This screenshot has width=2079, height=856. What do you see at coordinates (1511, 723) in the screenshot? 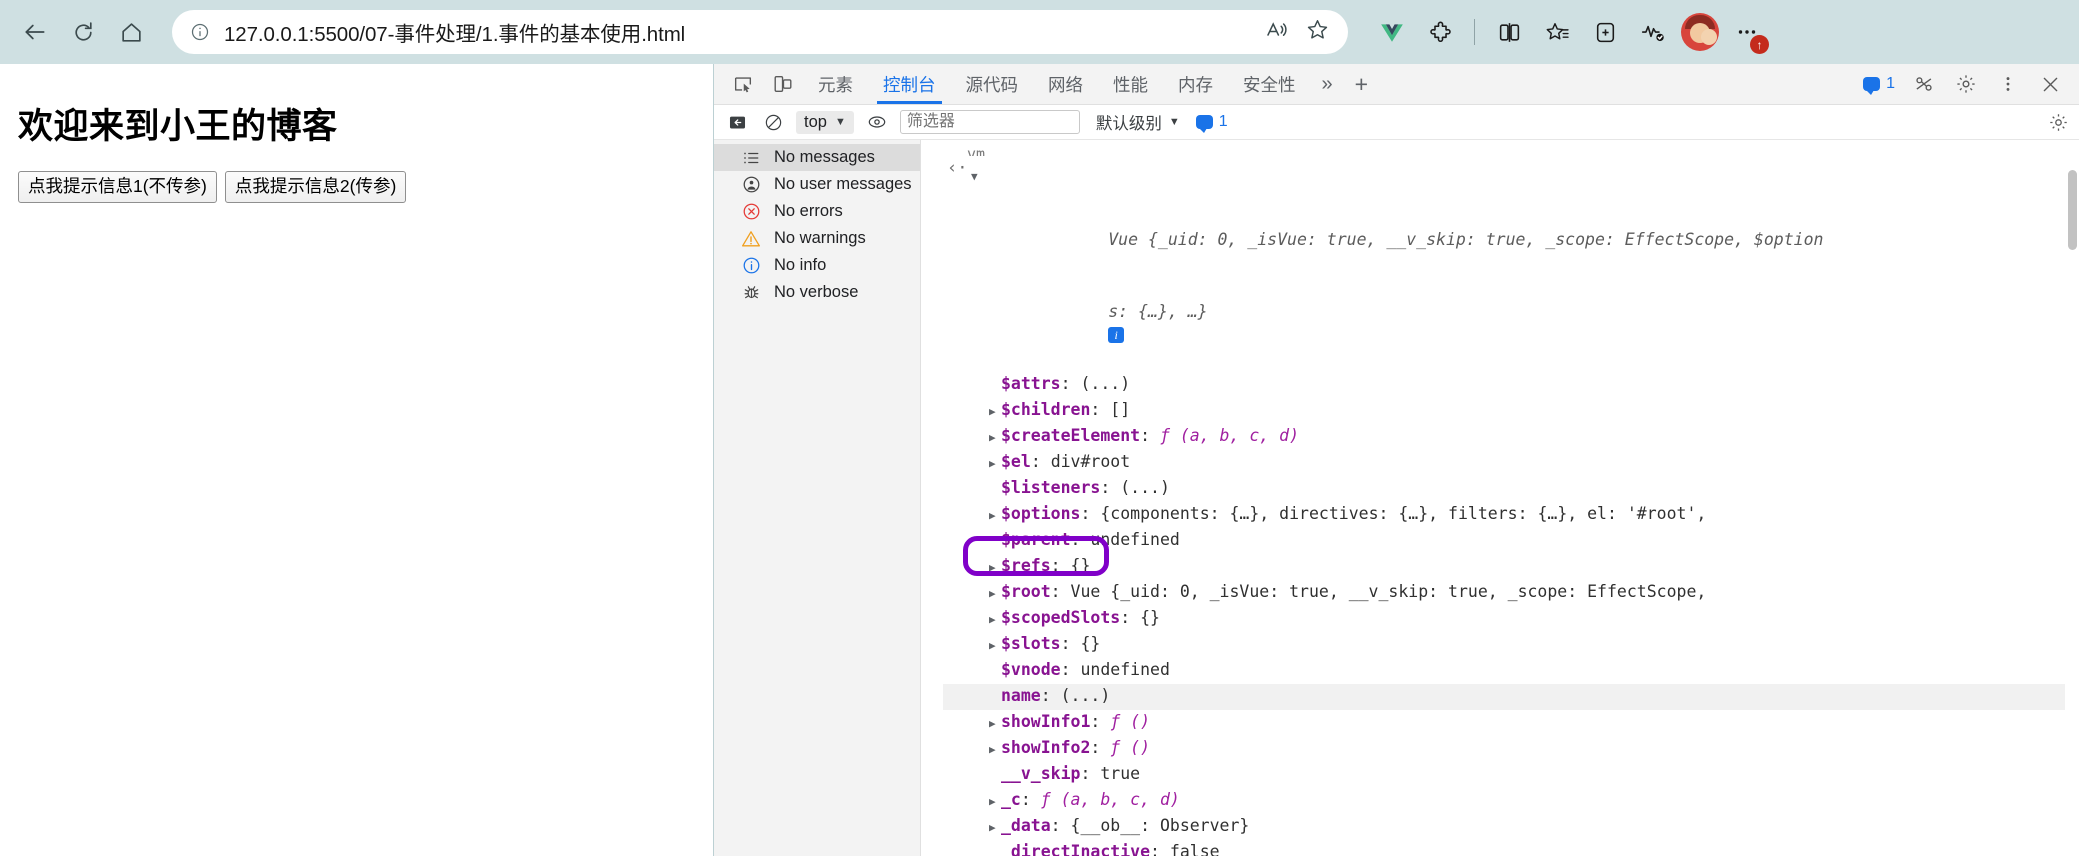
I see `console-property-row: ▶ showInfo1: ƒ ()` at bounding box center [1511, 723].